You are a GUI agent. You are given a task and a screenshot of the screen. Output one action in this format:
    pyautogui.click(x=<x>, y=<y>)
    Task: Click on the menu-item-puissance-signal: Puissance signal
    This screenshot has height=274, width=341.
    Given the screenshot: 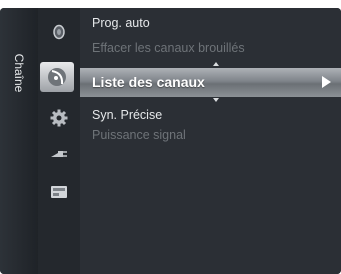 What is the action you would take?
    pyautogui.click(x=139, y=135)
    